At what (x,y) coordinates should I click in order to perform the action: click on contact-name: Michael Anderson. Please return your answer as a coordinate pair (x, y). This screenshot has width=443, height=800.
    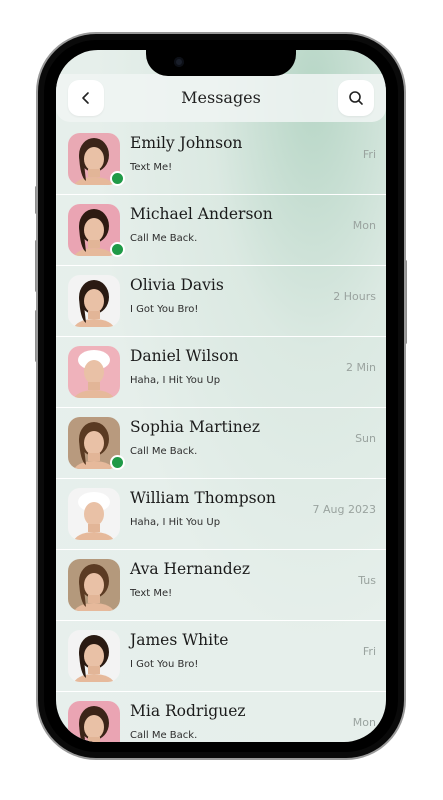
    Looking at the image, I should click on (201, 214).